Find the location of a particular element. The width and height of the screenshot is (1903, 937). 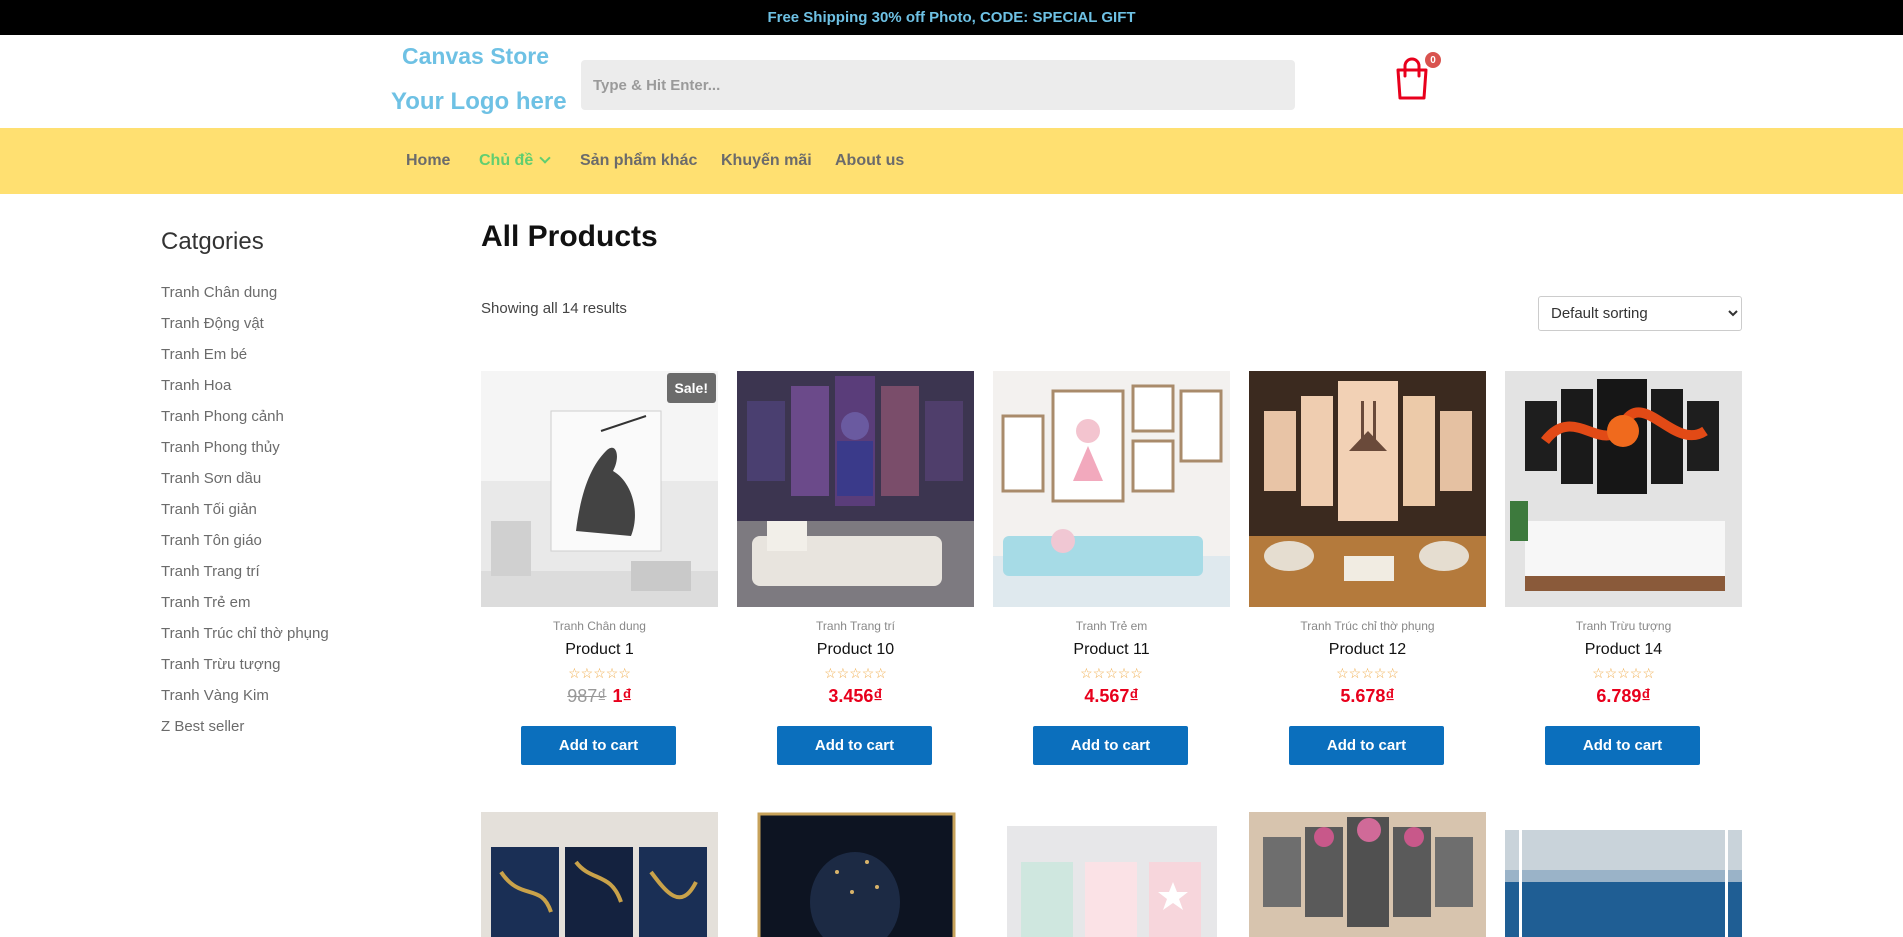

product-category: Tranh Trúc chỉ thờ phụng is located at coordinates (1367, 626).